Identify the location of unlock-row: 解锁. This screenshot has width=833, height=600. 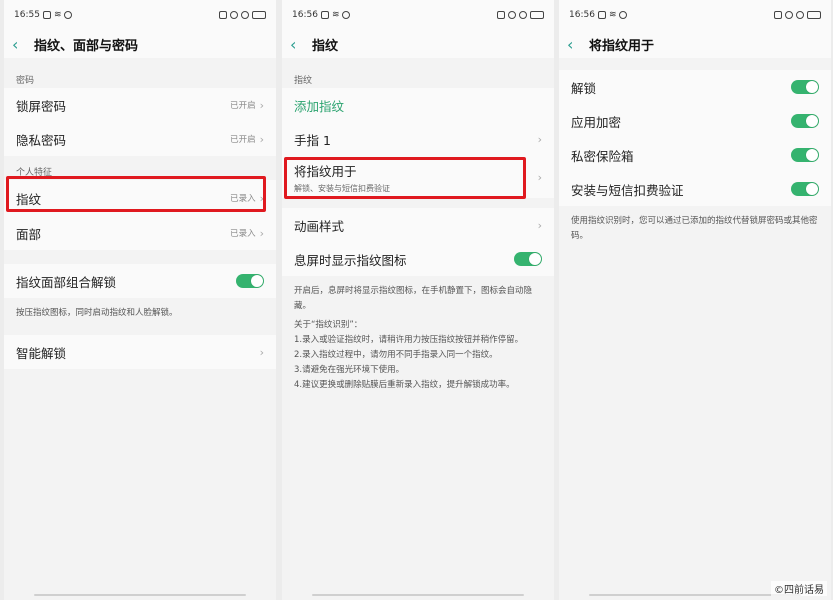
(695, 87).